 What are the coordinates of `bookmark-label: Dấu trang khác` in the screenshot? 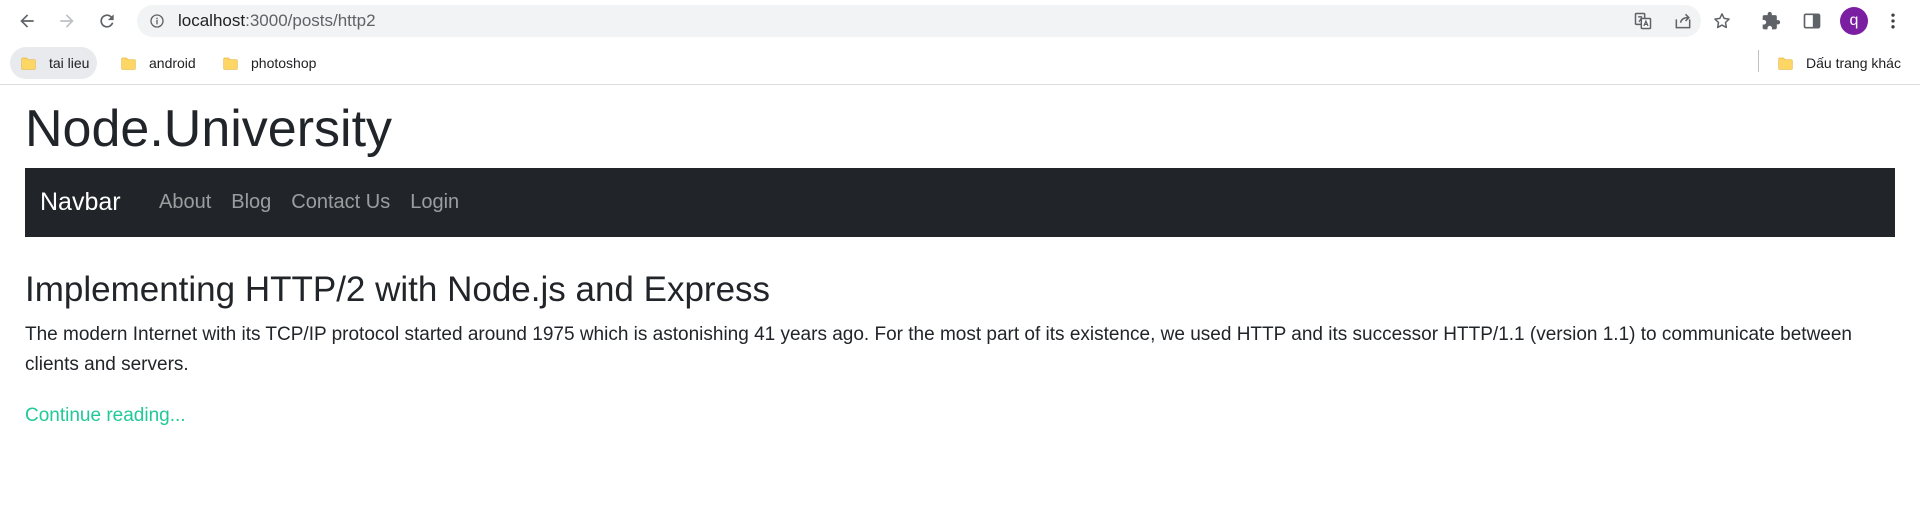 It's located at (1853, 63).